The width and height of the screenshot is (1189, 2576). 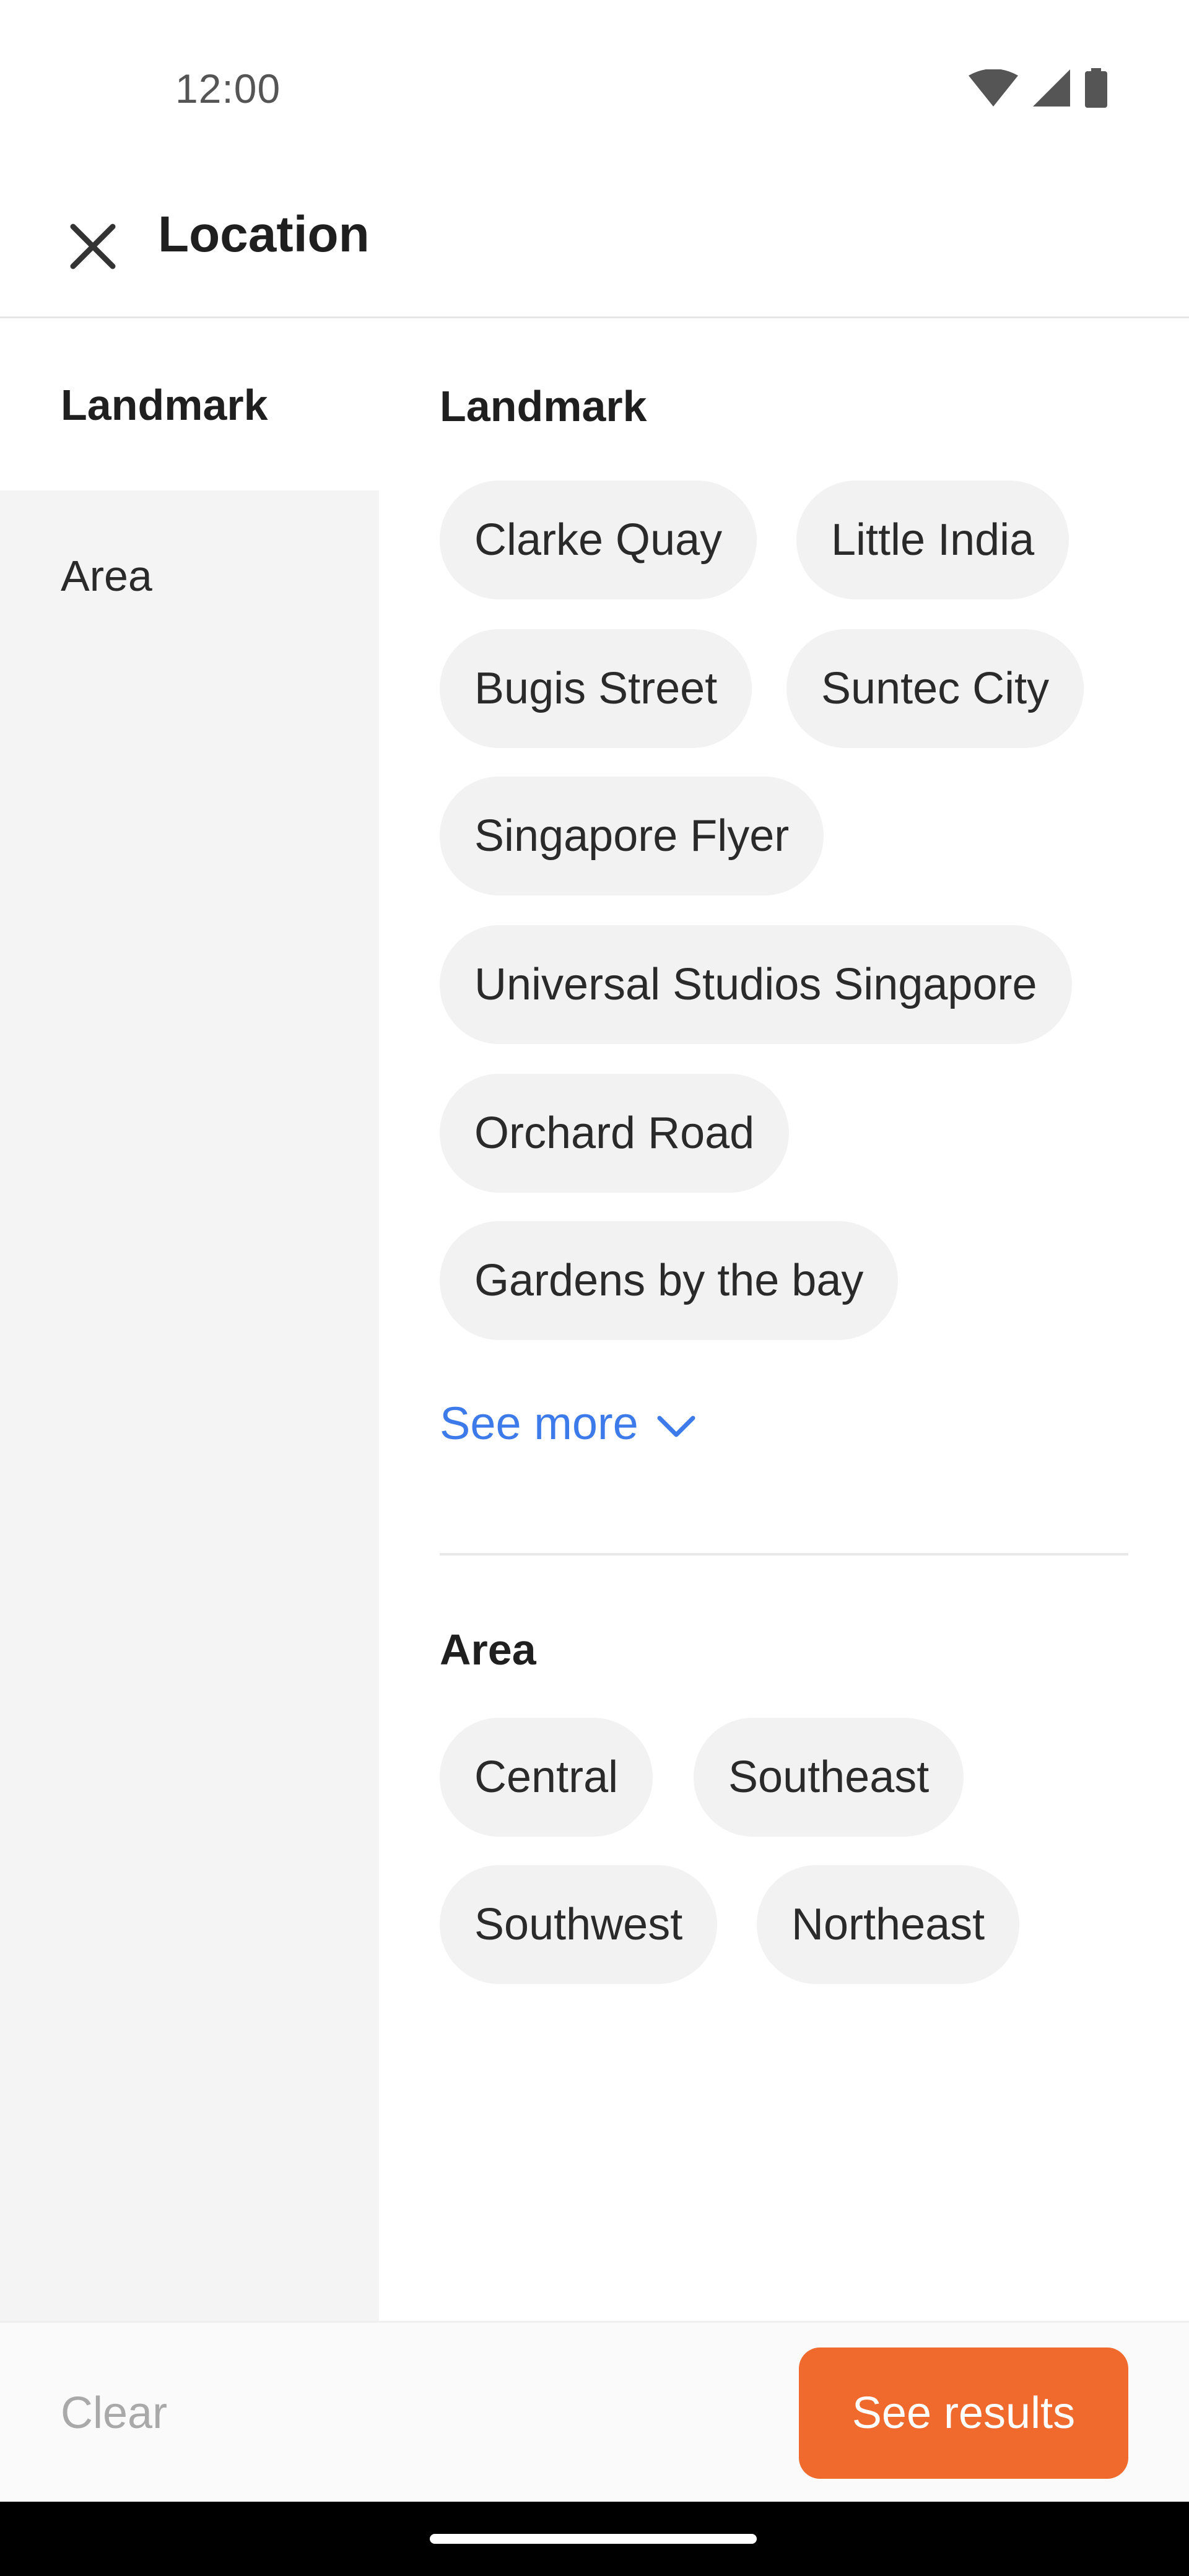 I want to click on close-button, so click(x=93, y=247).